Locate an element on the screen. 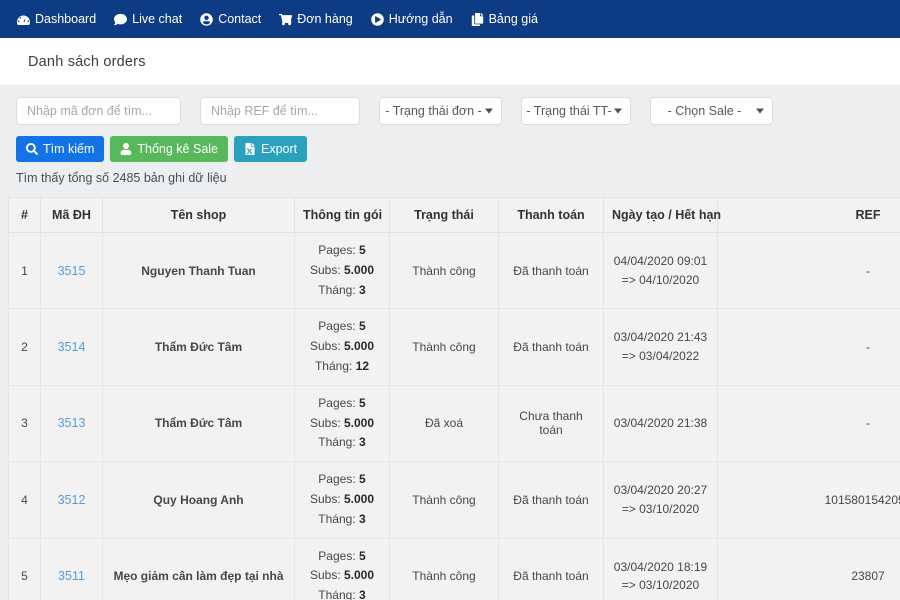  select-trang-thai-tt: - Trạng thái TT- is located at coordinates (576, 111).